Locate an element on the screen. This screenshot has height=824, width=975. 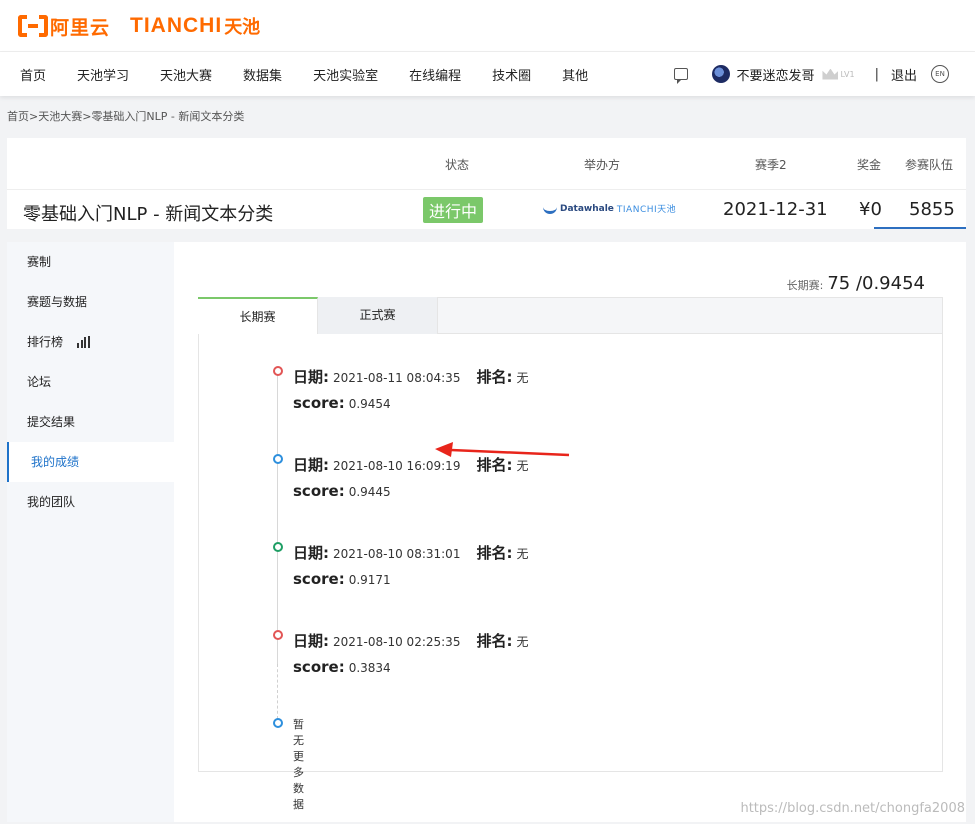
teams-underline is located at coordinates (920, 228).